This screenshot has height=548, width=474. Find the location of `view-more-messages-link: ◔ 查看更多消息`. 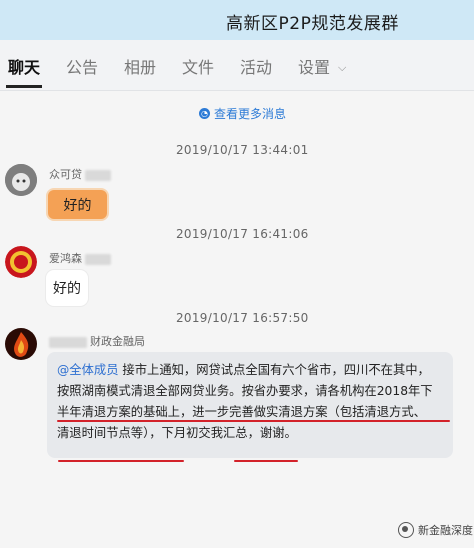

view-more-messages-link: ◔ 查看更多消息 is located at coordinates (242, 113).